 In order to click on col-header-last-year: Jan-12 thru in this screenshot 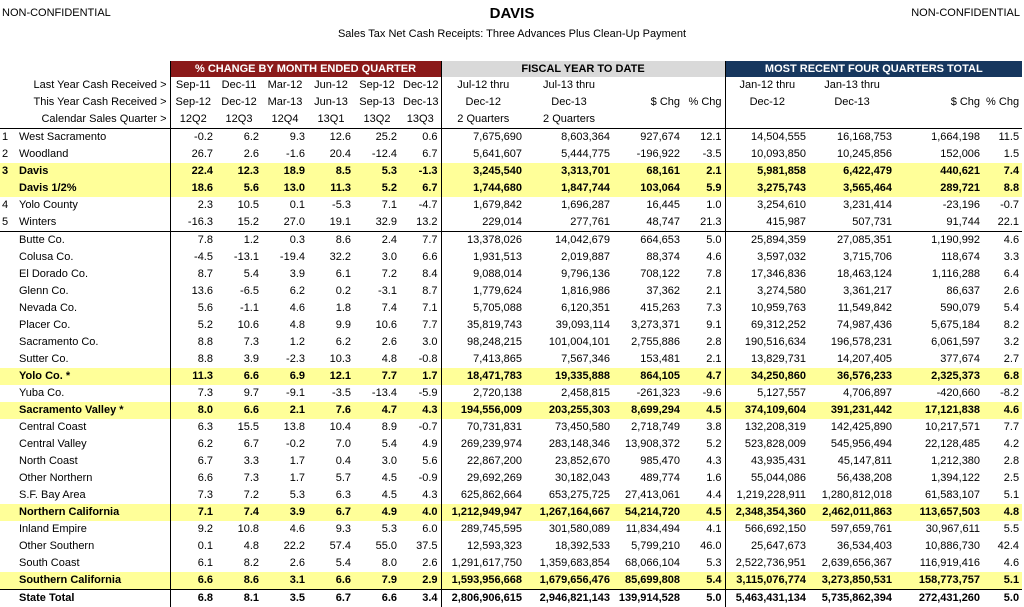, I will do `click(767, 85)`.